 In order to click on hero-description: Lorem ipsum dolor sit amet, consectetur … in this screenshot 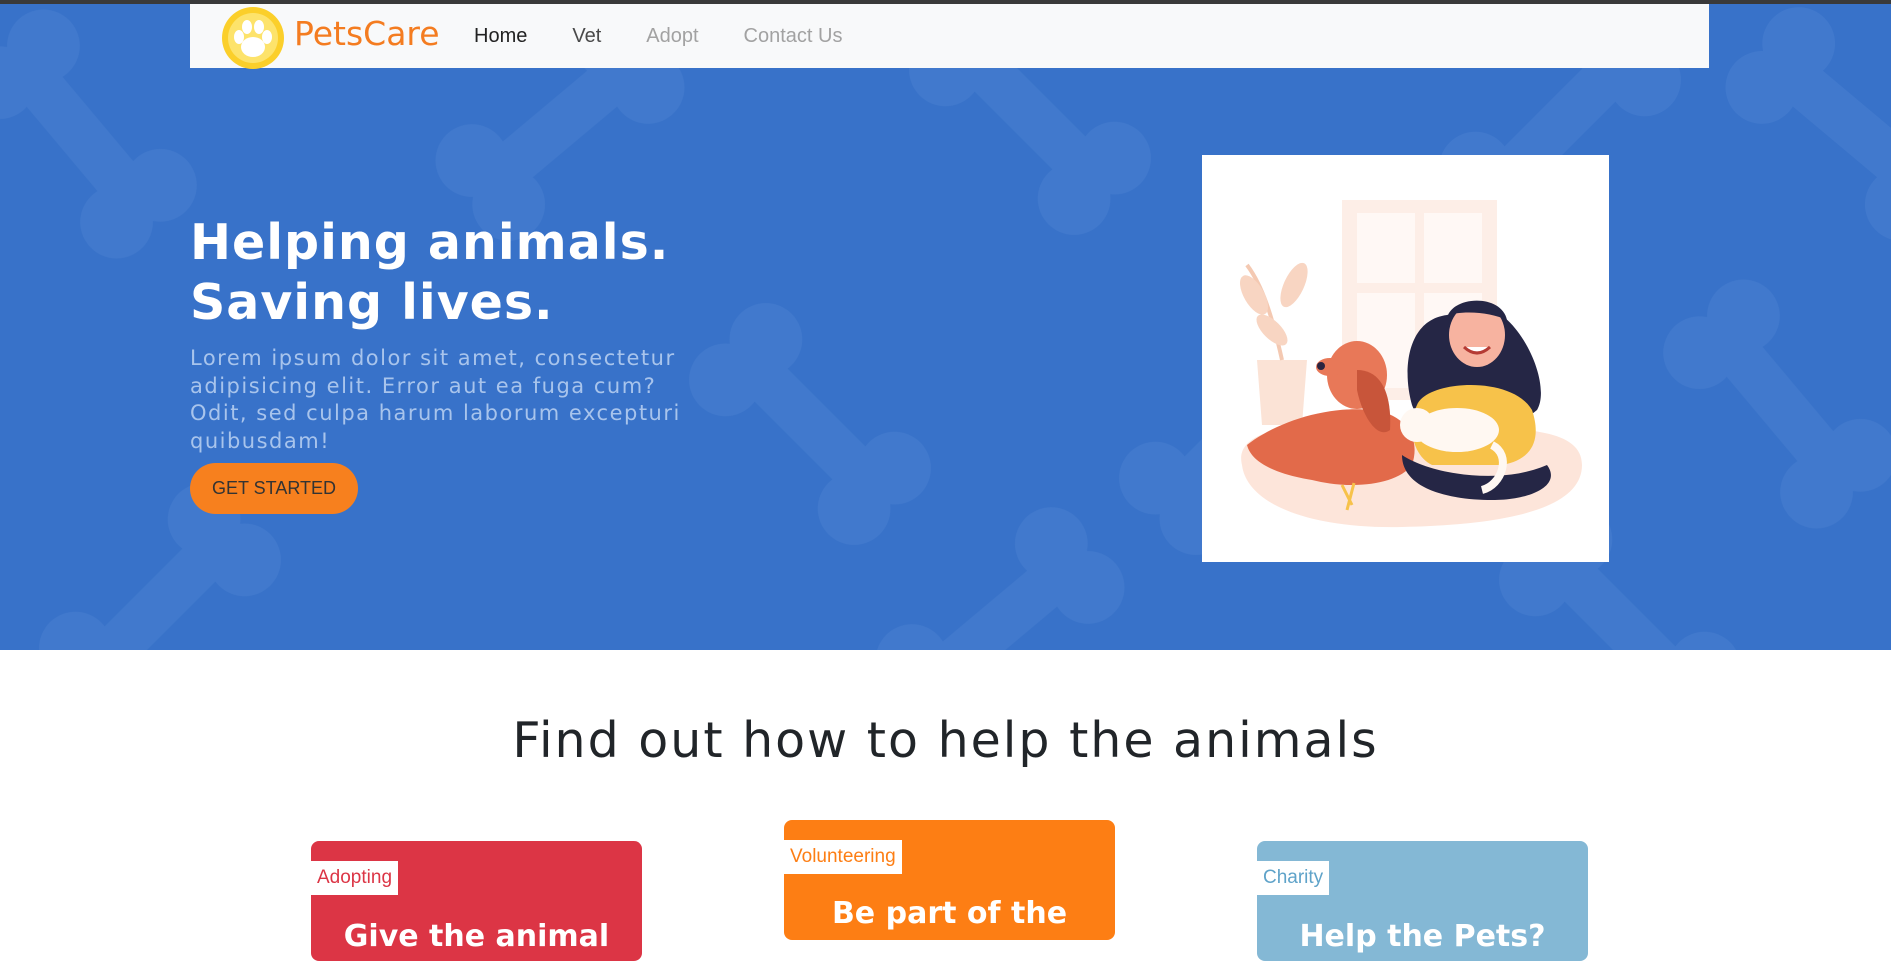, I will do `click(435, 399)`.